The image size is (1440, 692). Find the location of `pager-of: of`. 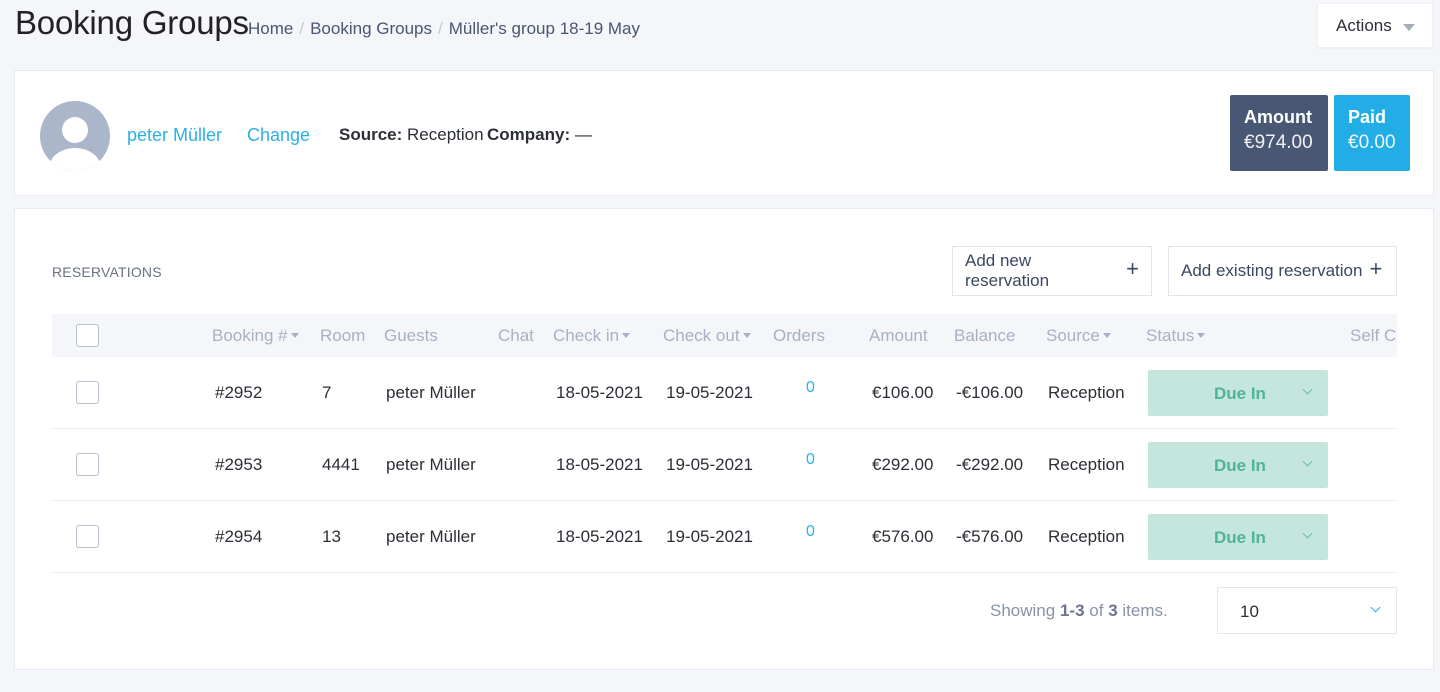

pager-of: of is located at coordinates (1096, 610).